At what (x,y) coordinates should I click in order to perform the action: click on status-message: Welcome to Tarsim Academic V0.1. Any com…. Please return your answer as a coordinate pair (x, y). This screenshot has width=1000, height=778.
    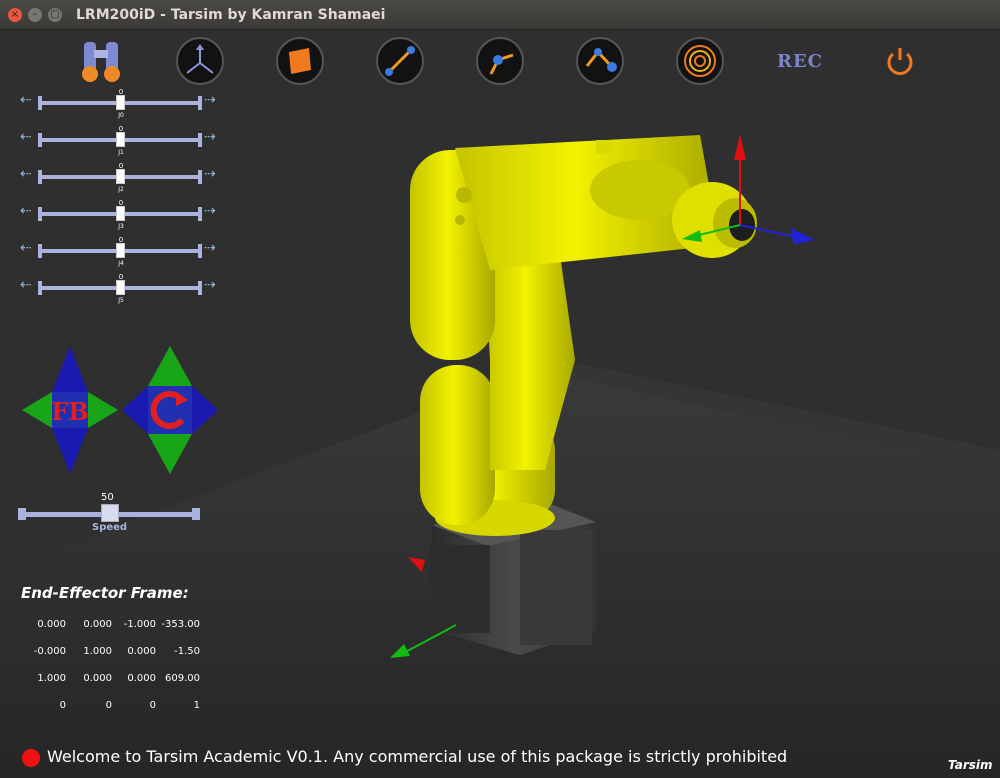
    Looking at the image, I should click on (417, 756).